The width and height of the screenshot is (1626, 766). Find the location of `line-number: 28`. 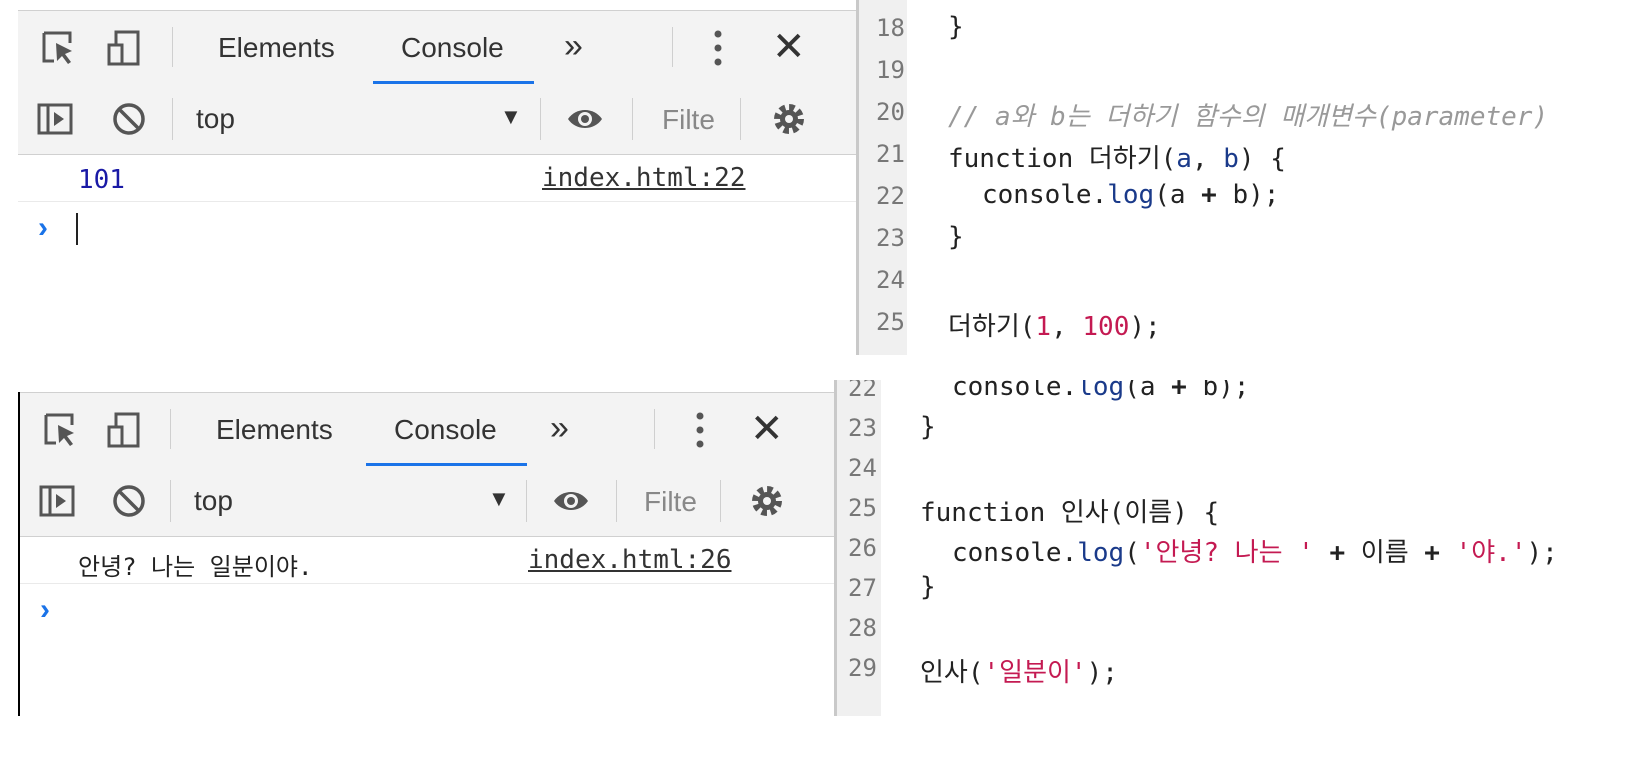

line-number: 28 is located at coordinates (862, 628).